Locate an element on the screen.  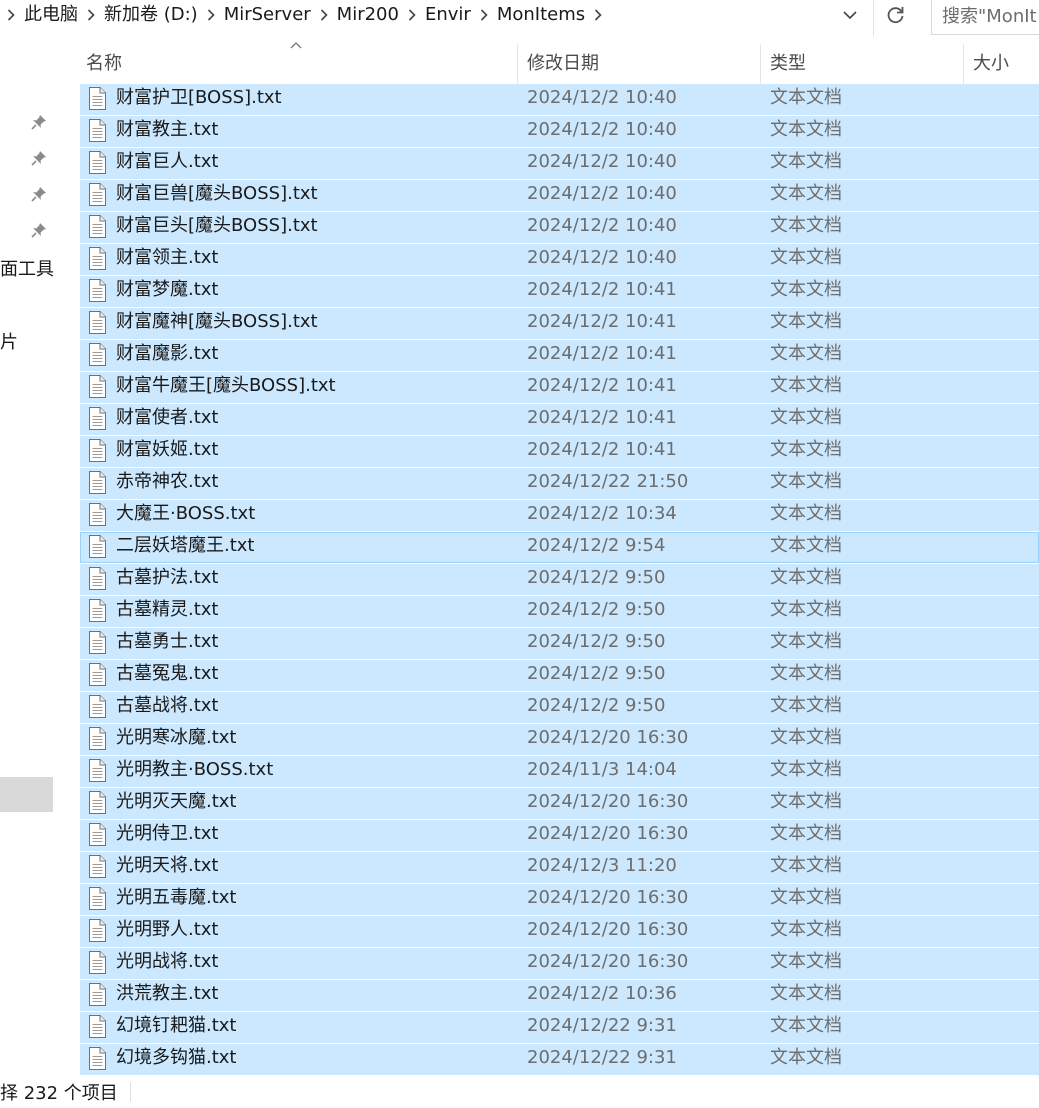
file-row: 赤帝神农.txt 2024/12/22 21:50 文本文档 is located at coordinates (559, 483).